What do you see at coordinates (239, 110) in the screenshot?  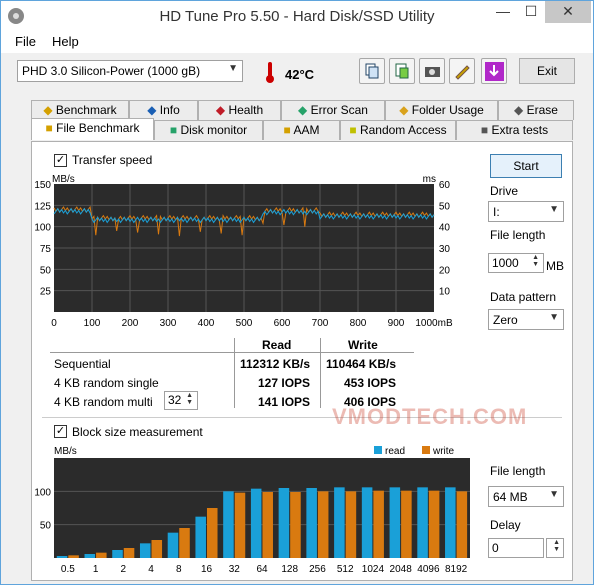 I see `tab-health: ◆ Health` at bounding box center [239, 110].